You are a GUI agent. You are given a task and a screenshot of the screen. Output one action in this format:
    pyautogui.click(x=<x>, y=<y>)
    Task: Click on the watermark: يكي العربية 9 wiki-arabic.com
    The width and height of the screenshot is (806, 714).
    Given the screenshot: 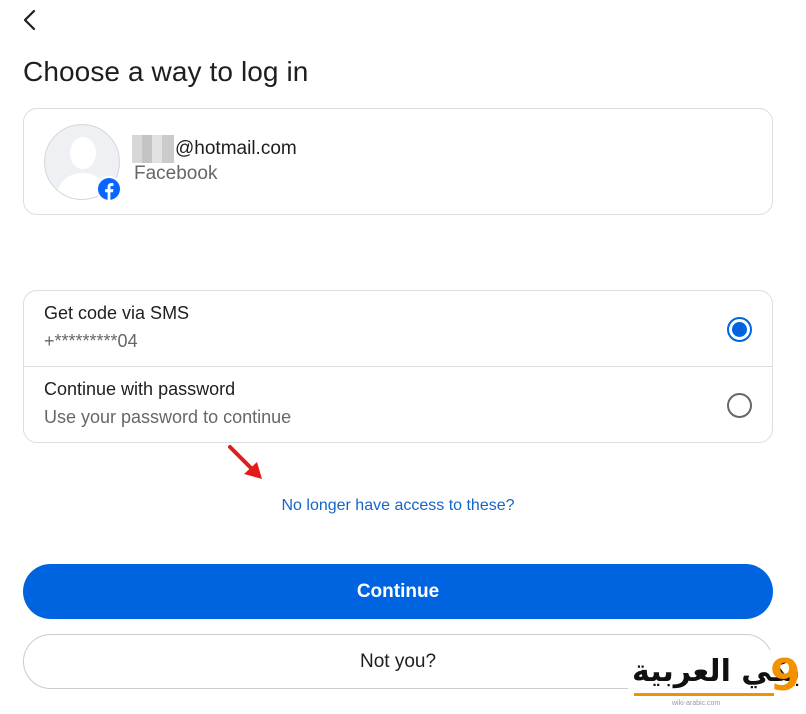 What is the action you would take?
    pyautogui.click(x=716, y=681)
    